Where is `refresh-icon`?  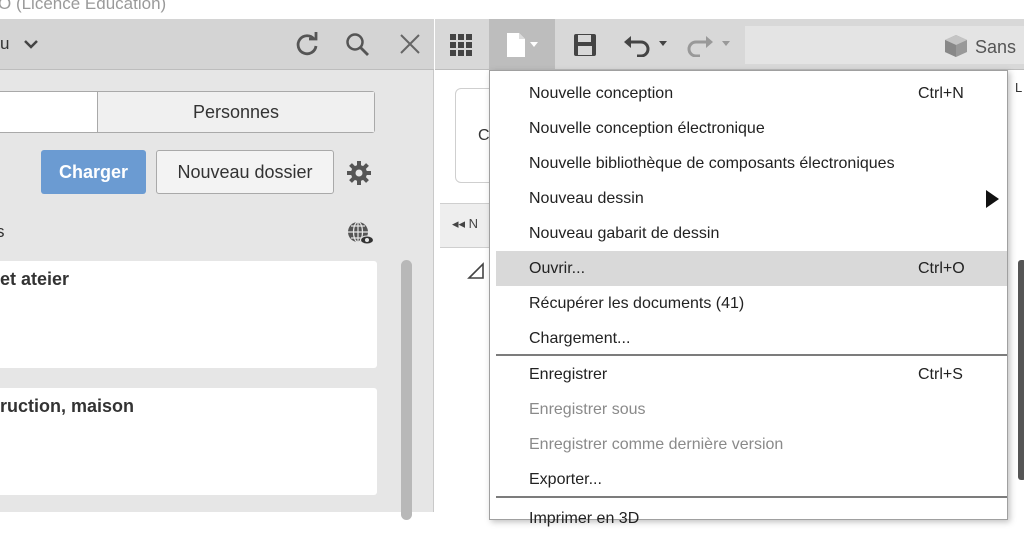
refresh-icon is located at coordinates (307, 44).